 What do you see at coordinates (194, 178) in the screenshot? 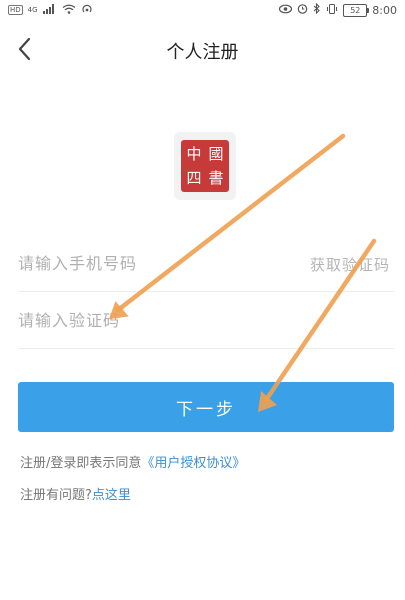
I see `seal-char: 四` at bounding box center [194, 178].